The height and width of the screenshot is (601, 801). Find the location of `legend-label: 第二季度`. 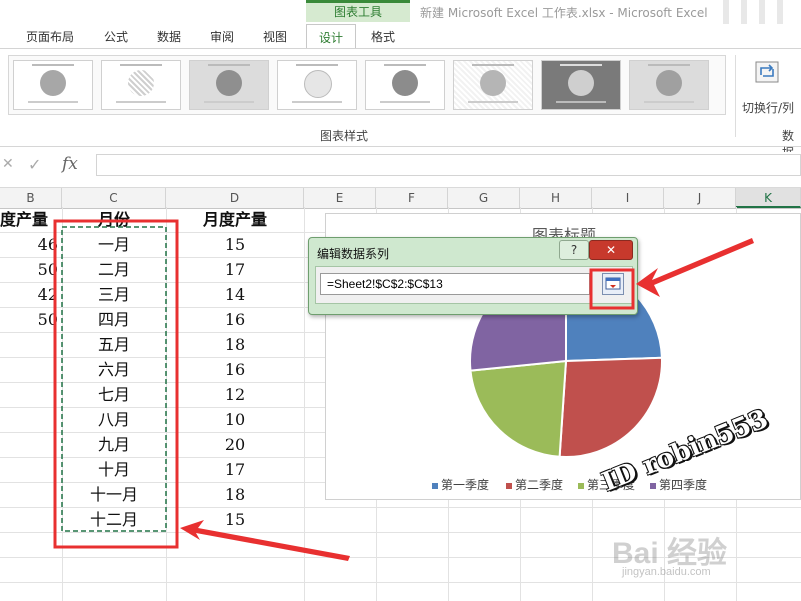

legend-label: 第二季度 is located at coordinates (539, 485).